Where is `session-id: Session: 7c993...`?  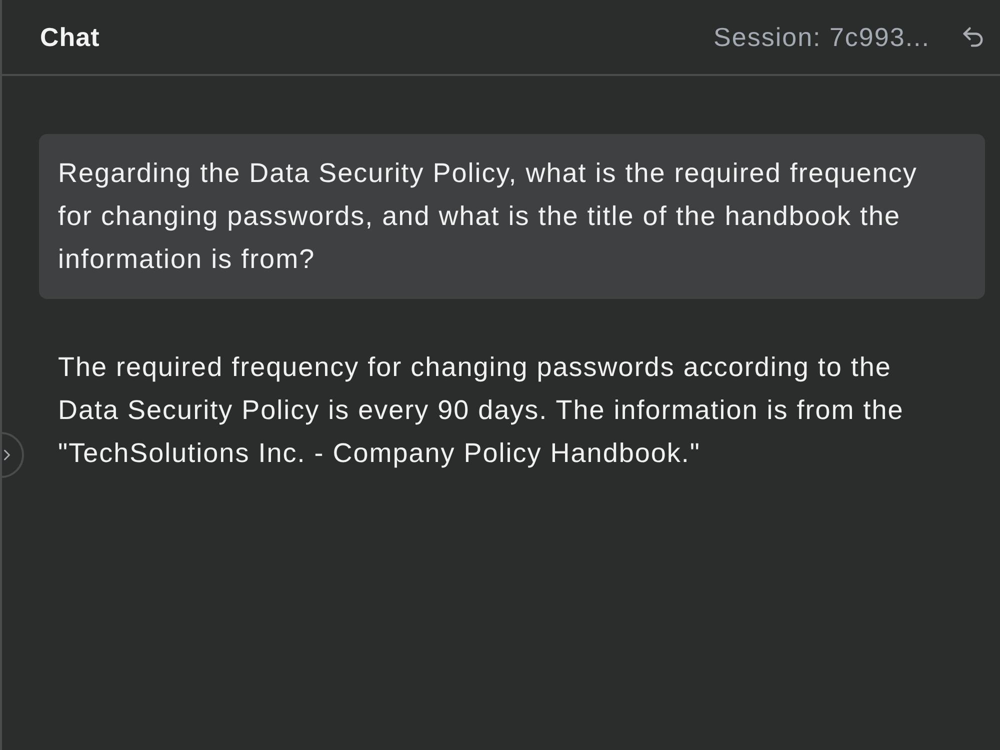
session-id: Session: 7c993... is located at coordinates (822, 37).